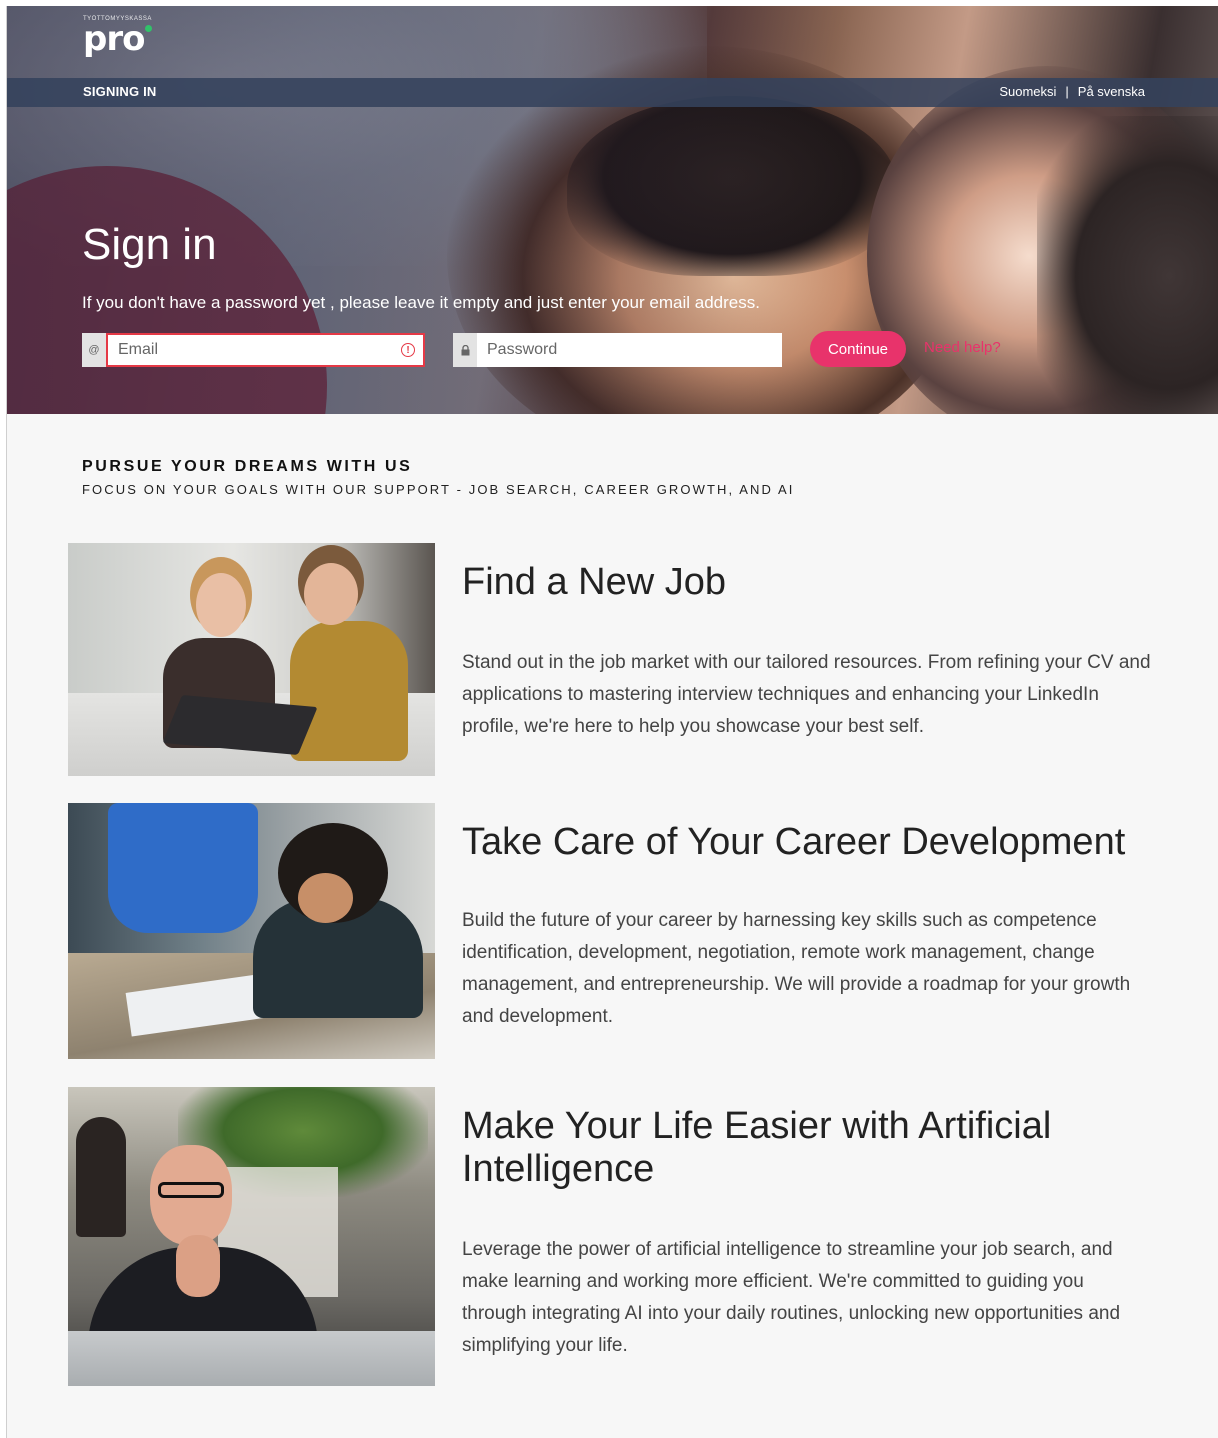 The height and width of the screenshot is (1438, 1218). Describe the element at coordinates (198, 1266) in the screenshot. I see `photo-hand` at that location.